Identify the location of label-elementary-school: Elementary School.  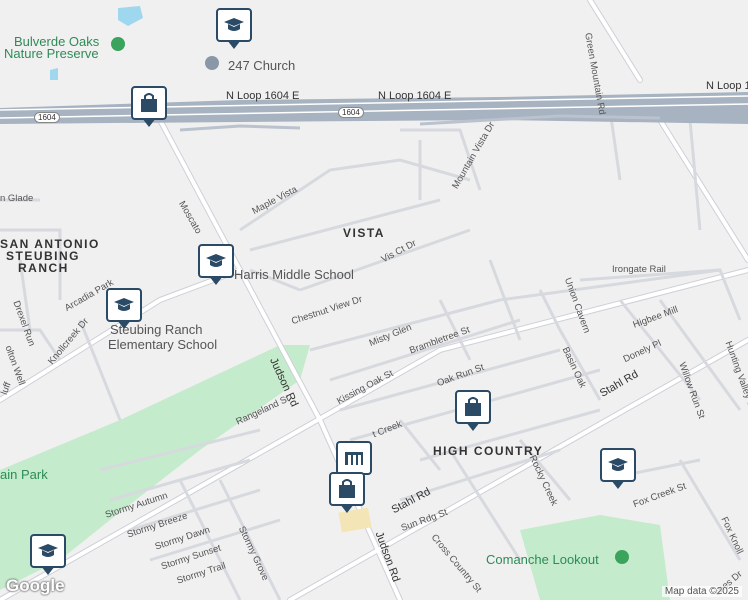
(163, 344).